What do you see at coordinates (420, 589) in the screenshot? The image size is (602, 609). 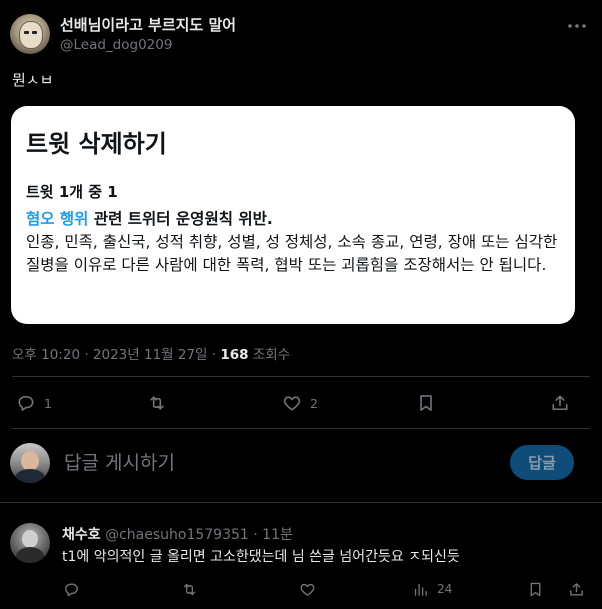 I see `analytics-icon` at bounding box center [420, 589].